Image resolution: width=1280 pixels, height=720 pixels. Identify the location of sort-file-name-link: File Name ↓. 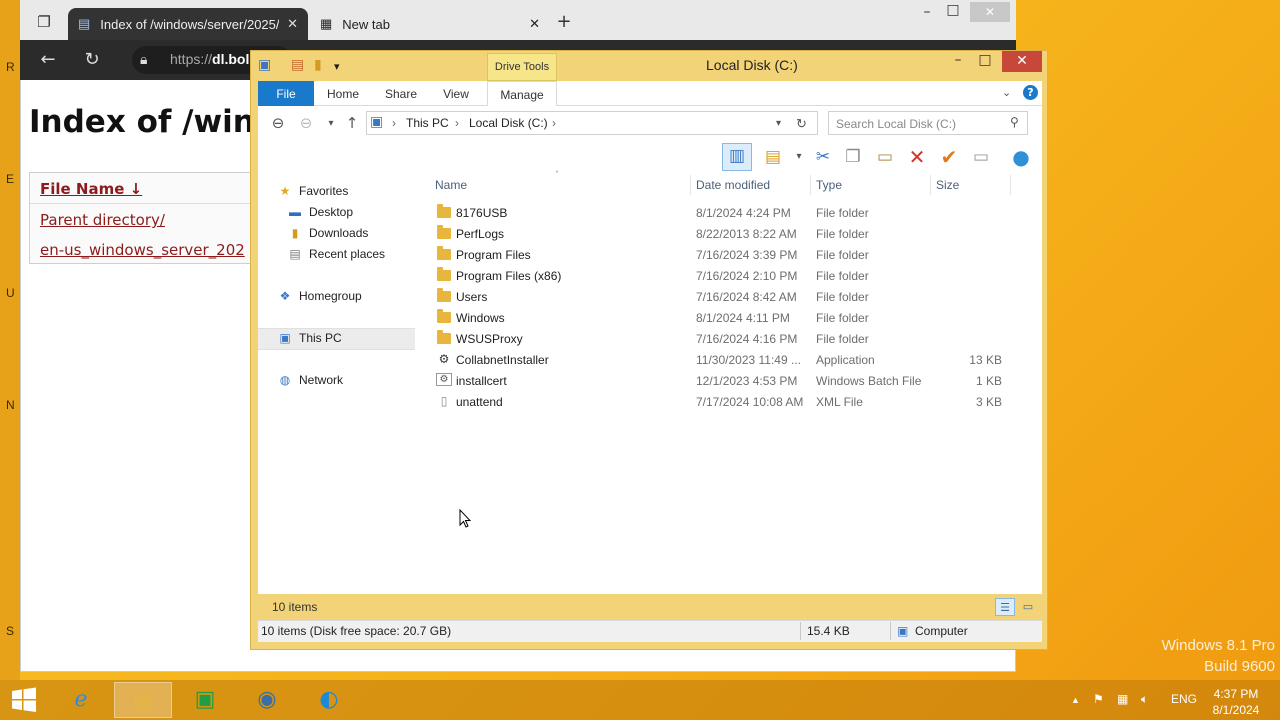
(91, 189).